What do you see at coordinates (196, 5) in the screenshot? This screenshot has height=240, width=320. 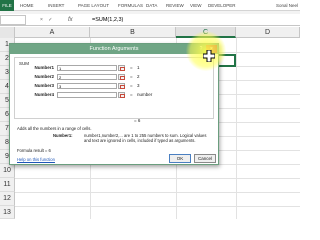 I see `tab-view: VIEW` at bounding box center [196, 5].